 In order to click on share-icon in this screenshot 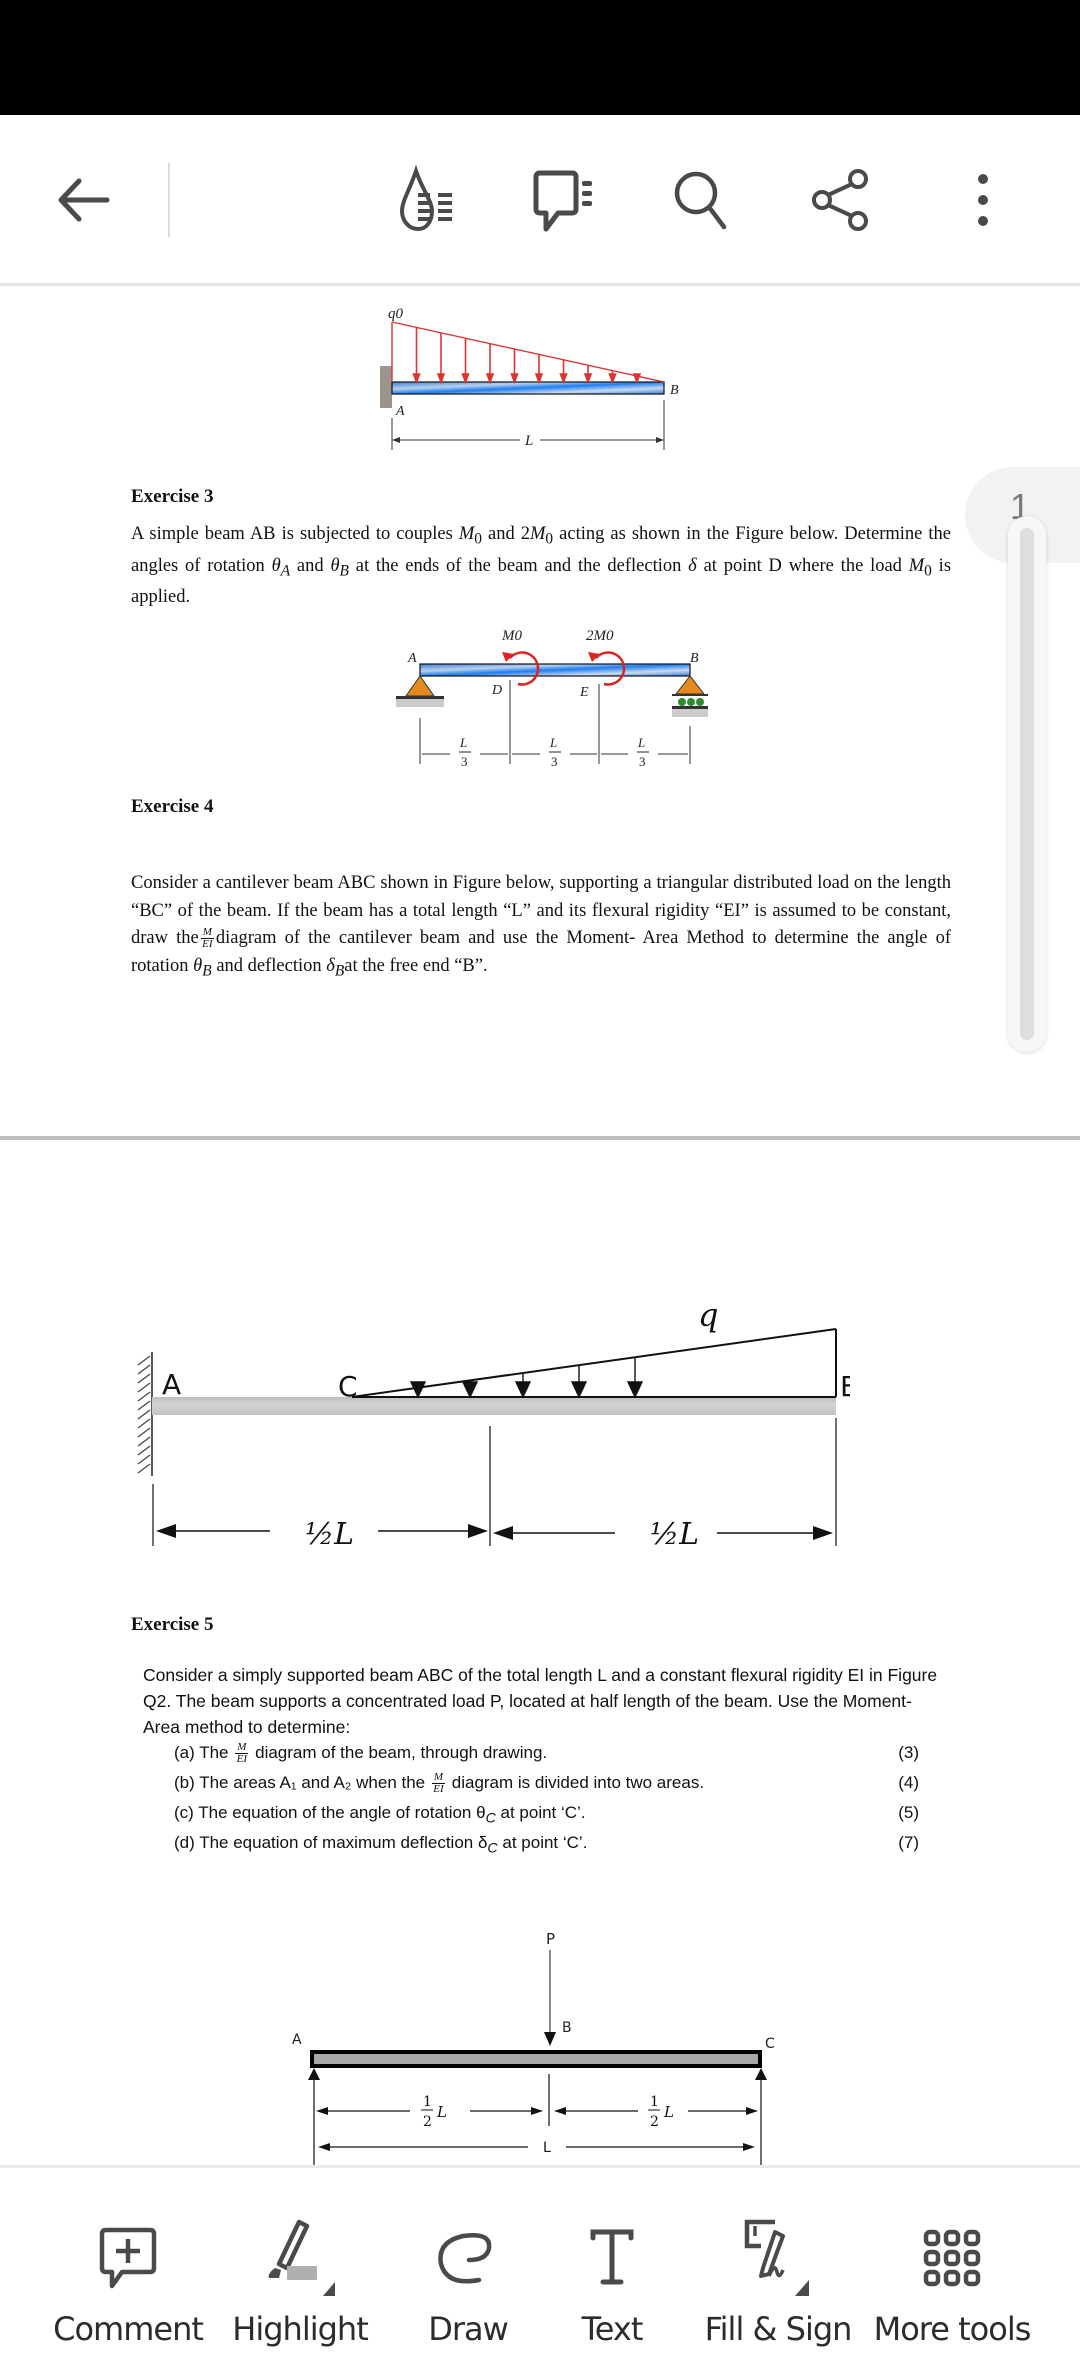, I will do `click(843, 200)`.